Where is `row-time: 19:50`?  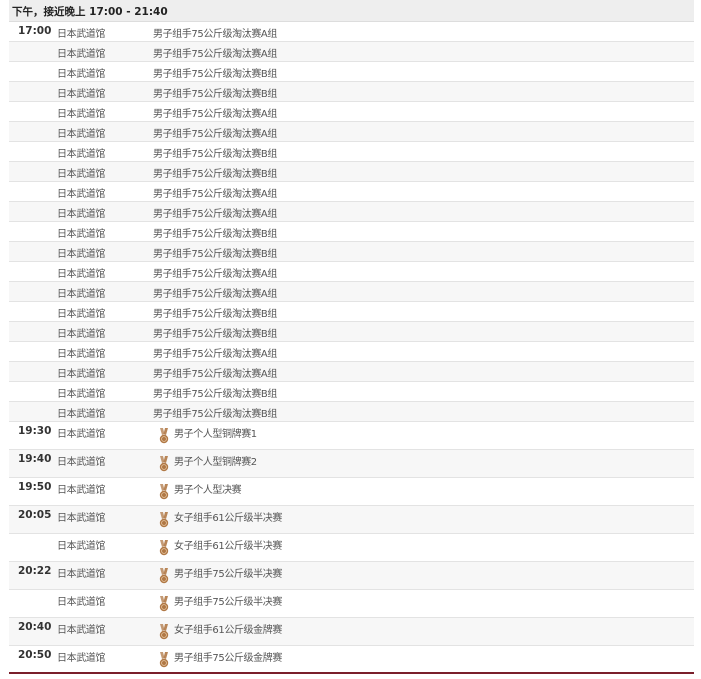
row-time: 19:50 is located at coordinates (35, 487).